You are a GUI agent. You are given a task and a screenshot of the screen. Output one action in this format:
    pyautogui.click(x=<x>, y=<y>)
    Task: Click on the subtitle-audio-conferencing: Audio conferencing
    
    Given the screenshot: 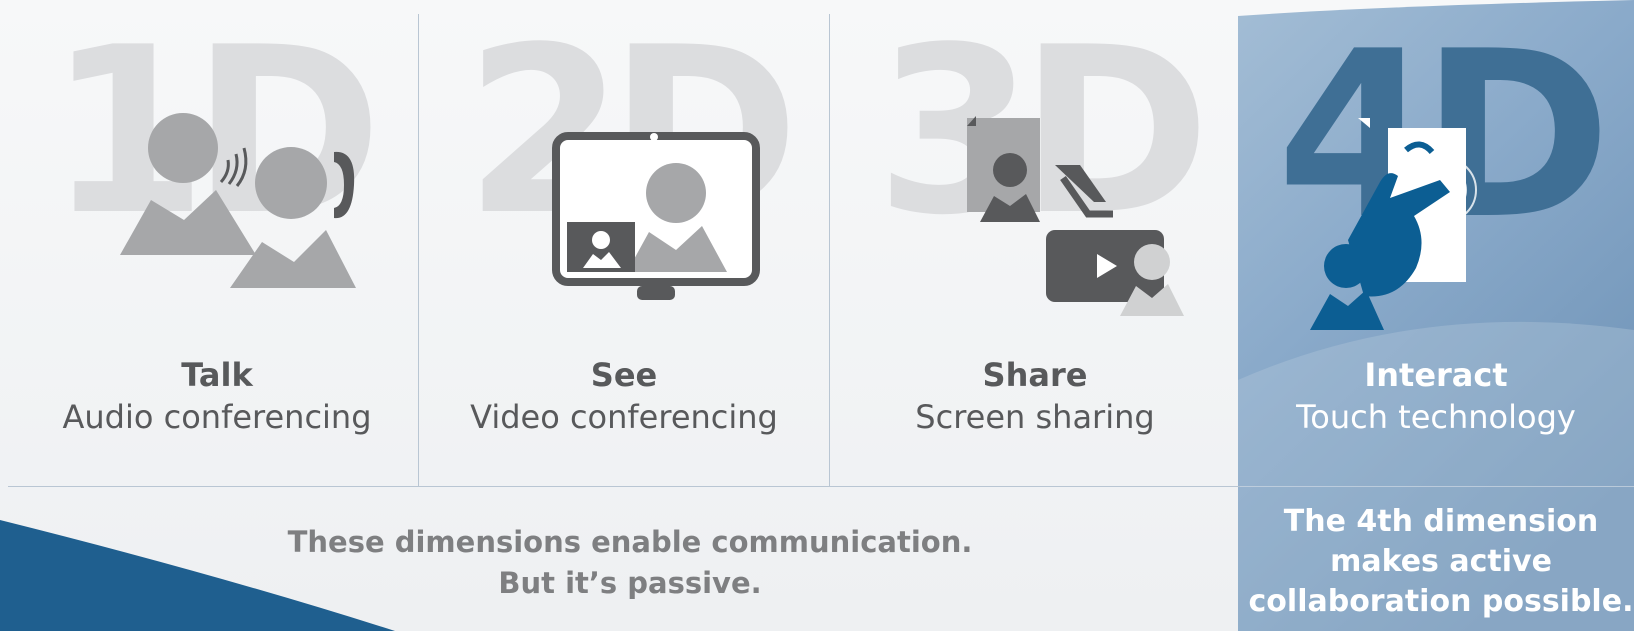 What is the action you would take?
    pyautogui.click(x=217, y=417)
    